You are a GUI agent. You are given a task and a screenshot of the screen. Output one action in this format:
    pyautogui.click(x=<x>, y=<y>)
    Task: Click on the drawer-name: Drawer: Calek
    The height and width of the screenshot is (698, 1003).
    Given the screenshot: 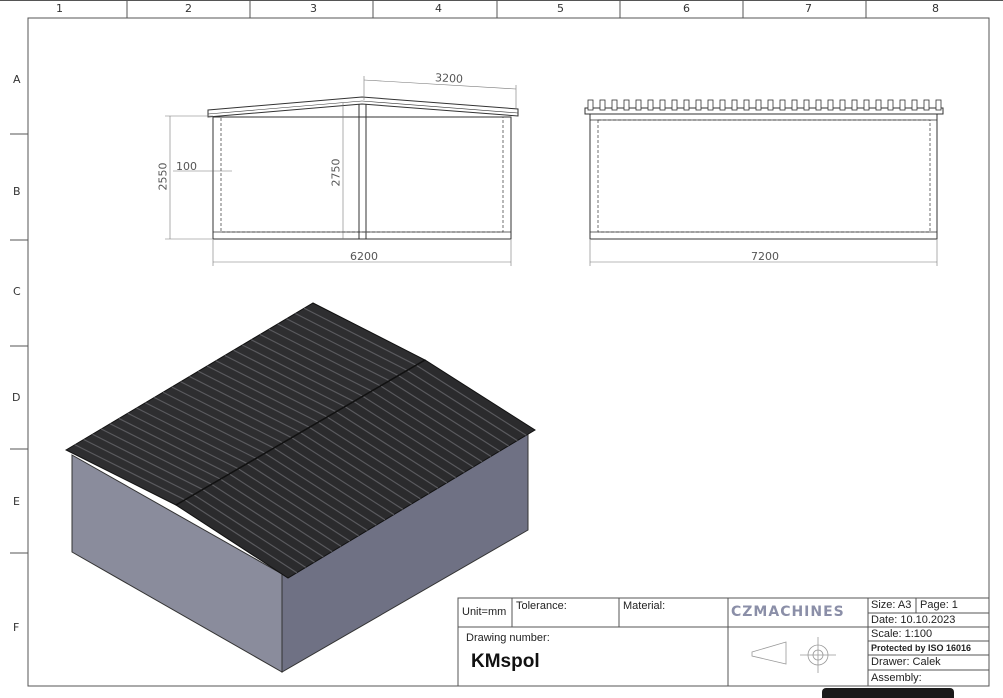 What is the action you would take?
    pyautogui.click(x=906, y=662)
    